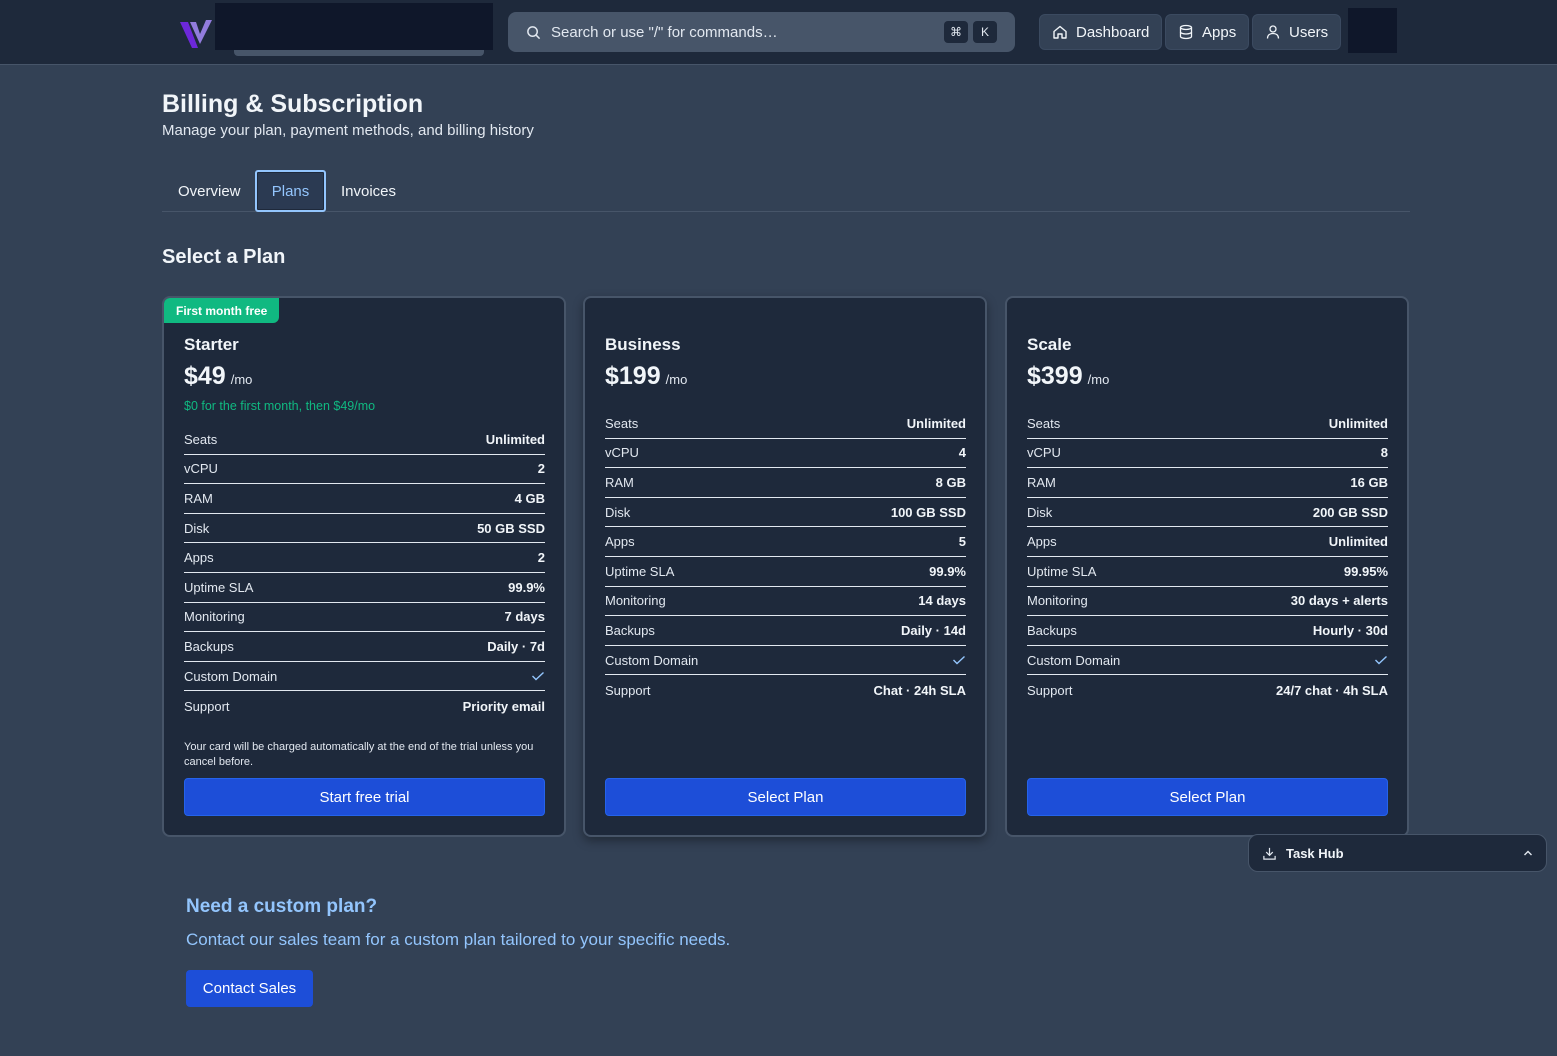  I want to click on tab-overview: Overview, so click(209, 191).